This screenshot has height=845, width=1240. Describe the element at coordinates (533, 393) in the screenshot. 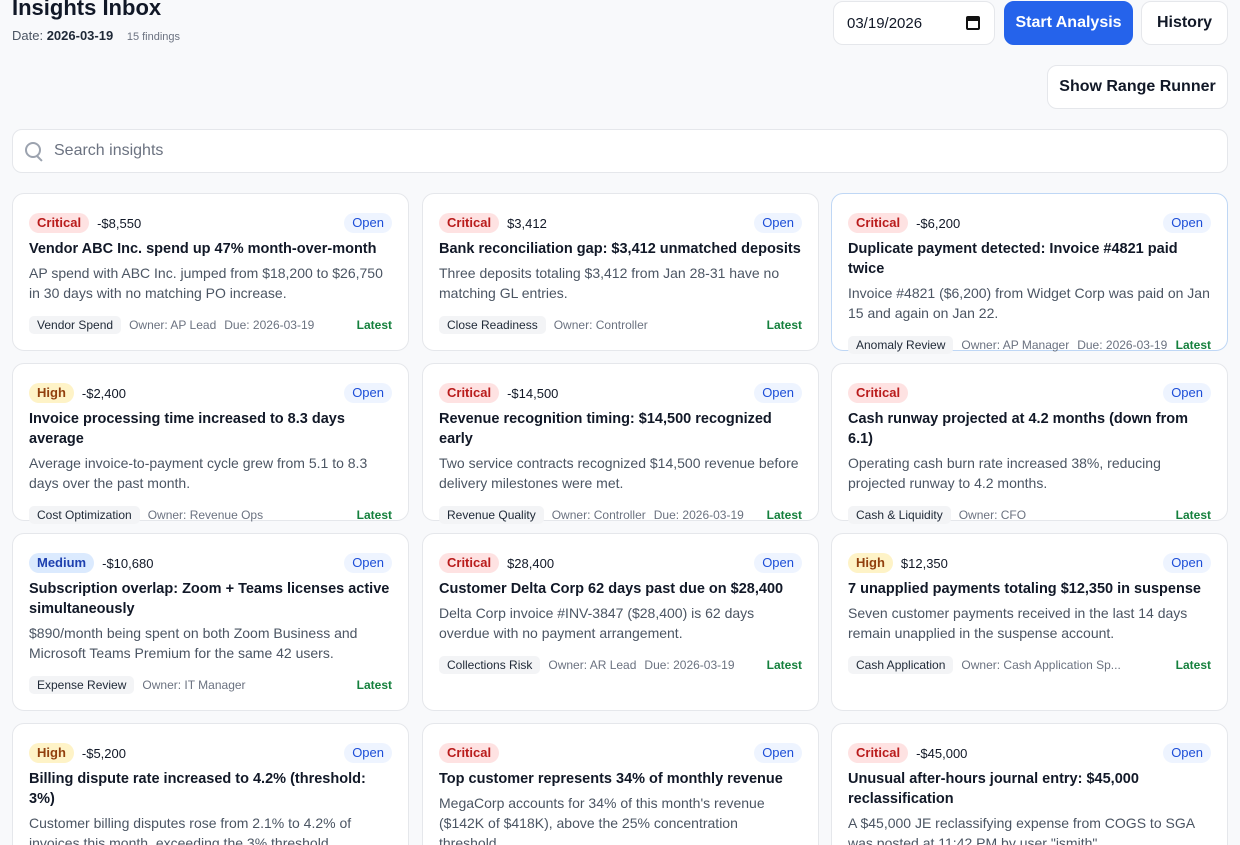

I see `impact-amount: -$14,500` at that location.